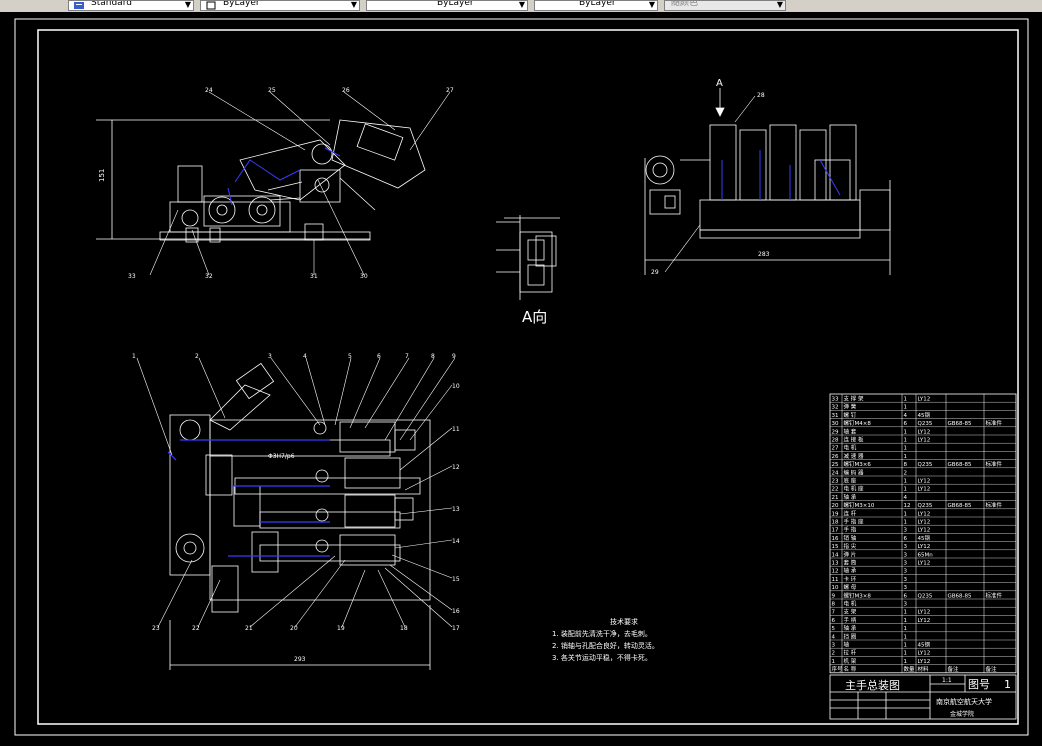  Describe the element at coordinates (992, 669) in the screenshot. I see `bom-header-cell: 备注` at that location.